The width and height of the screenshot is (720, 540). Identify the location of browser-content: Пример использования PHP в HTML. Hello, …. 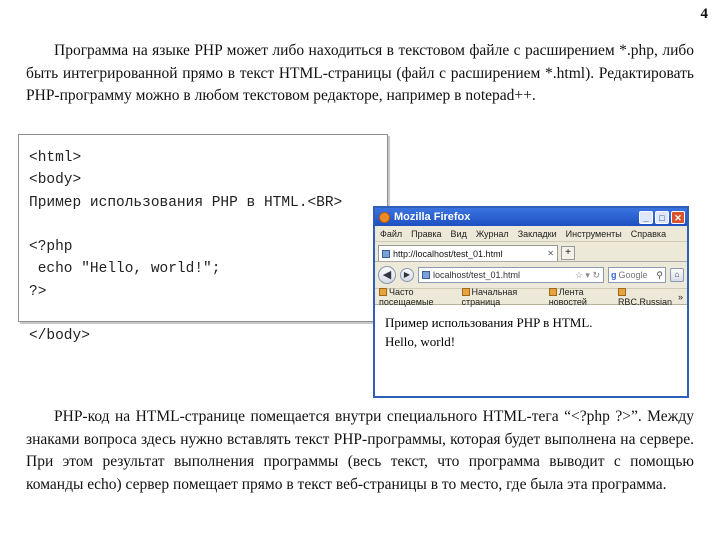
(531, 332).